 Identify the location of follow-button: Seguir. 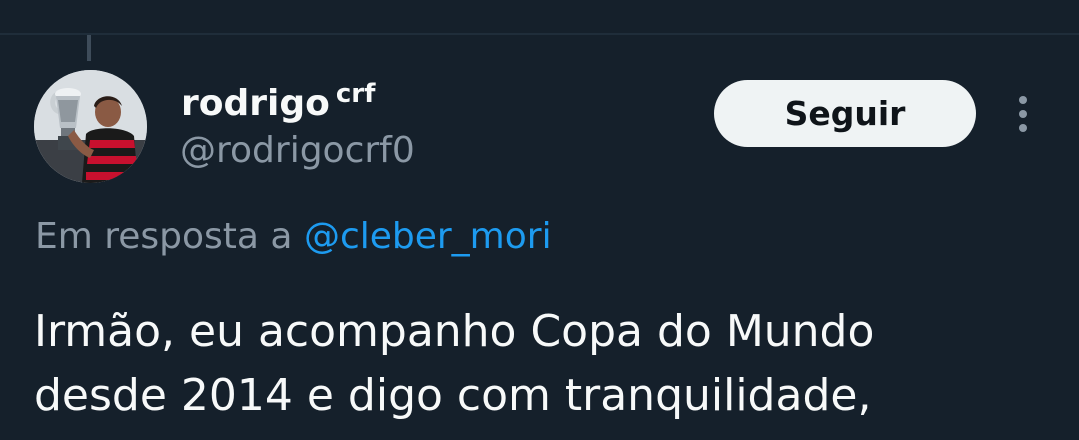
(845, 113).